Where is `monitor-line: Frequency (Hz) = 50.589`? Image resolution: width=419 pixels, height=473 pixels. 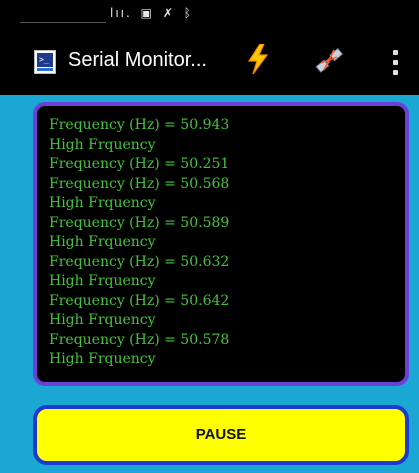 monitor-line: Frequency (Hz) = 50.589 is located at coordinates (139, 222).